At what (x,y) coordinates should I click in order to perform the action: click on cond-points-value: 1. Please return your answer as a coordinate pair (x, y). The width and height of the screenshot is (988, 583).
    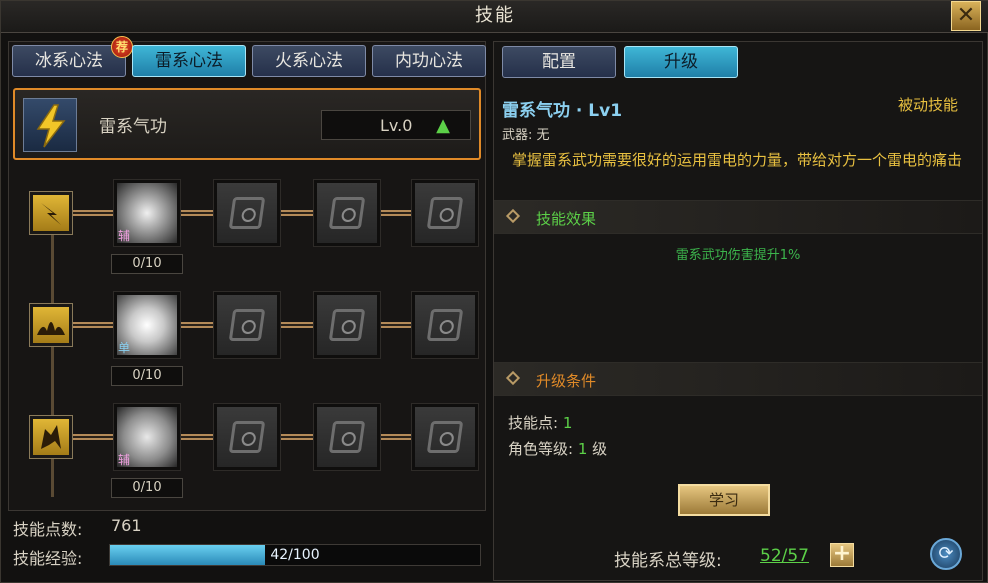
    Looking at the image, I should click on (567, 423).